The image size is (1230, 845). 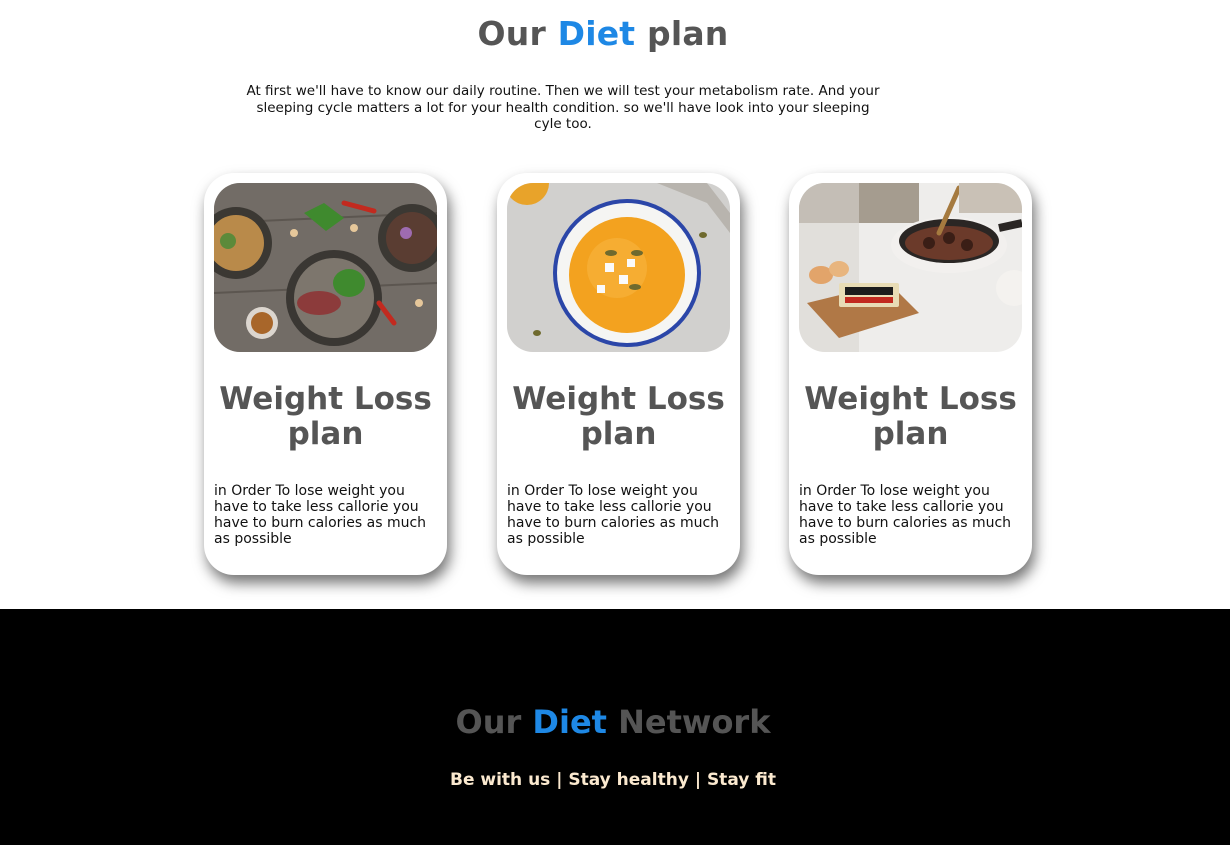 What do you see at coordinates (569, 722) in the screenshot?
I see `footer-title-accent: Diet` at bounding box center [569, 722].